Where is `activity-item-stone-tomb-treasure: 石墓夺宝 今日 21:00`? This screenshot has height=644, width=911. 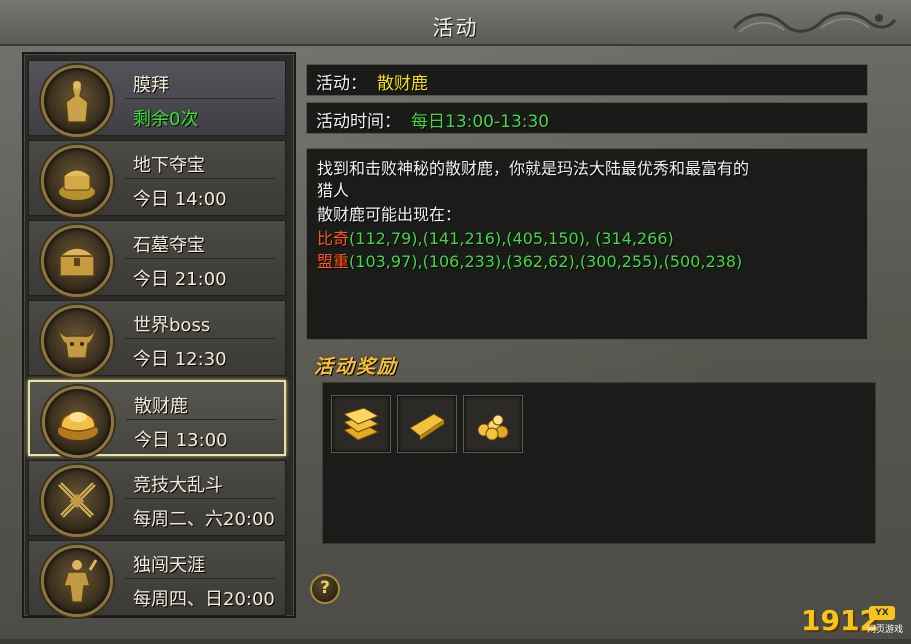 activity-item-stone-tomb-treasure: 石墓夺宝 今日 21:00 is located at coordinates (157, 258).